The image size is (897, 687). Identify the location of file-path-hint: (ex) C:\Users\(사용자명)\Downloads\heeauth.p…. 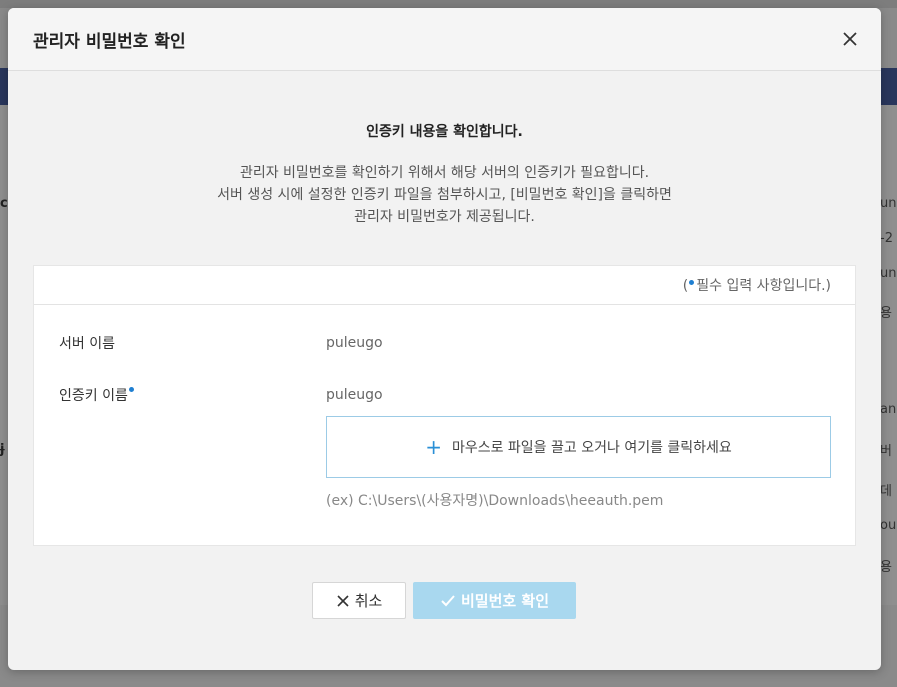
(495, 501).